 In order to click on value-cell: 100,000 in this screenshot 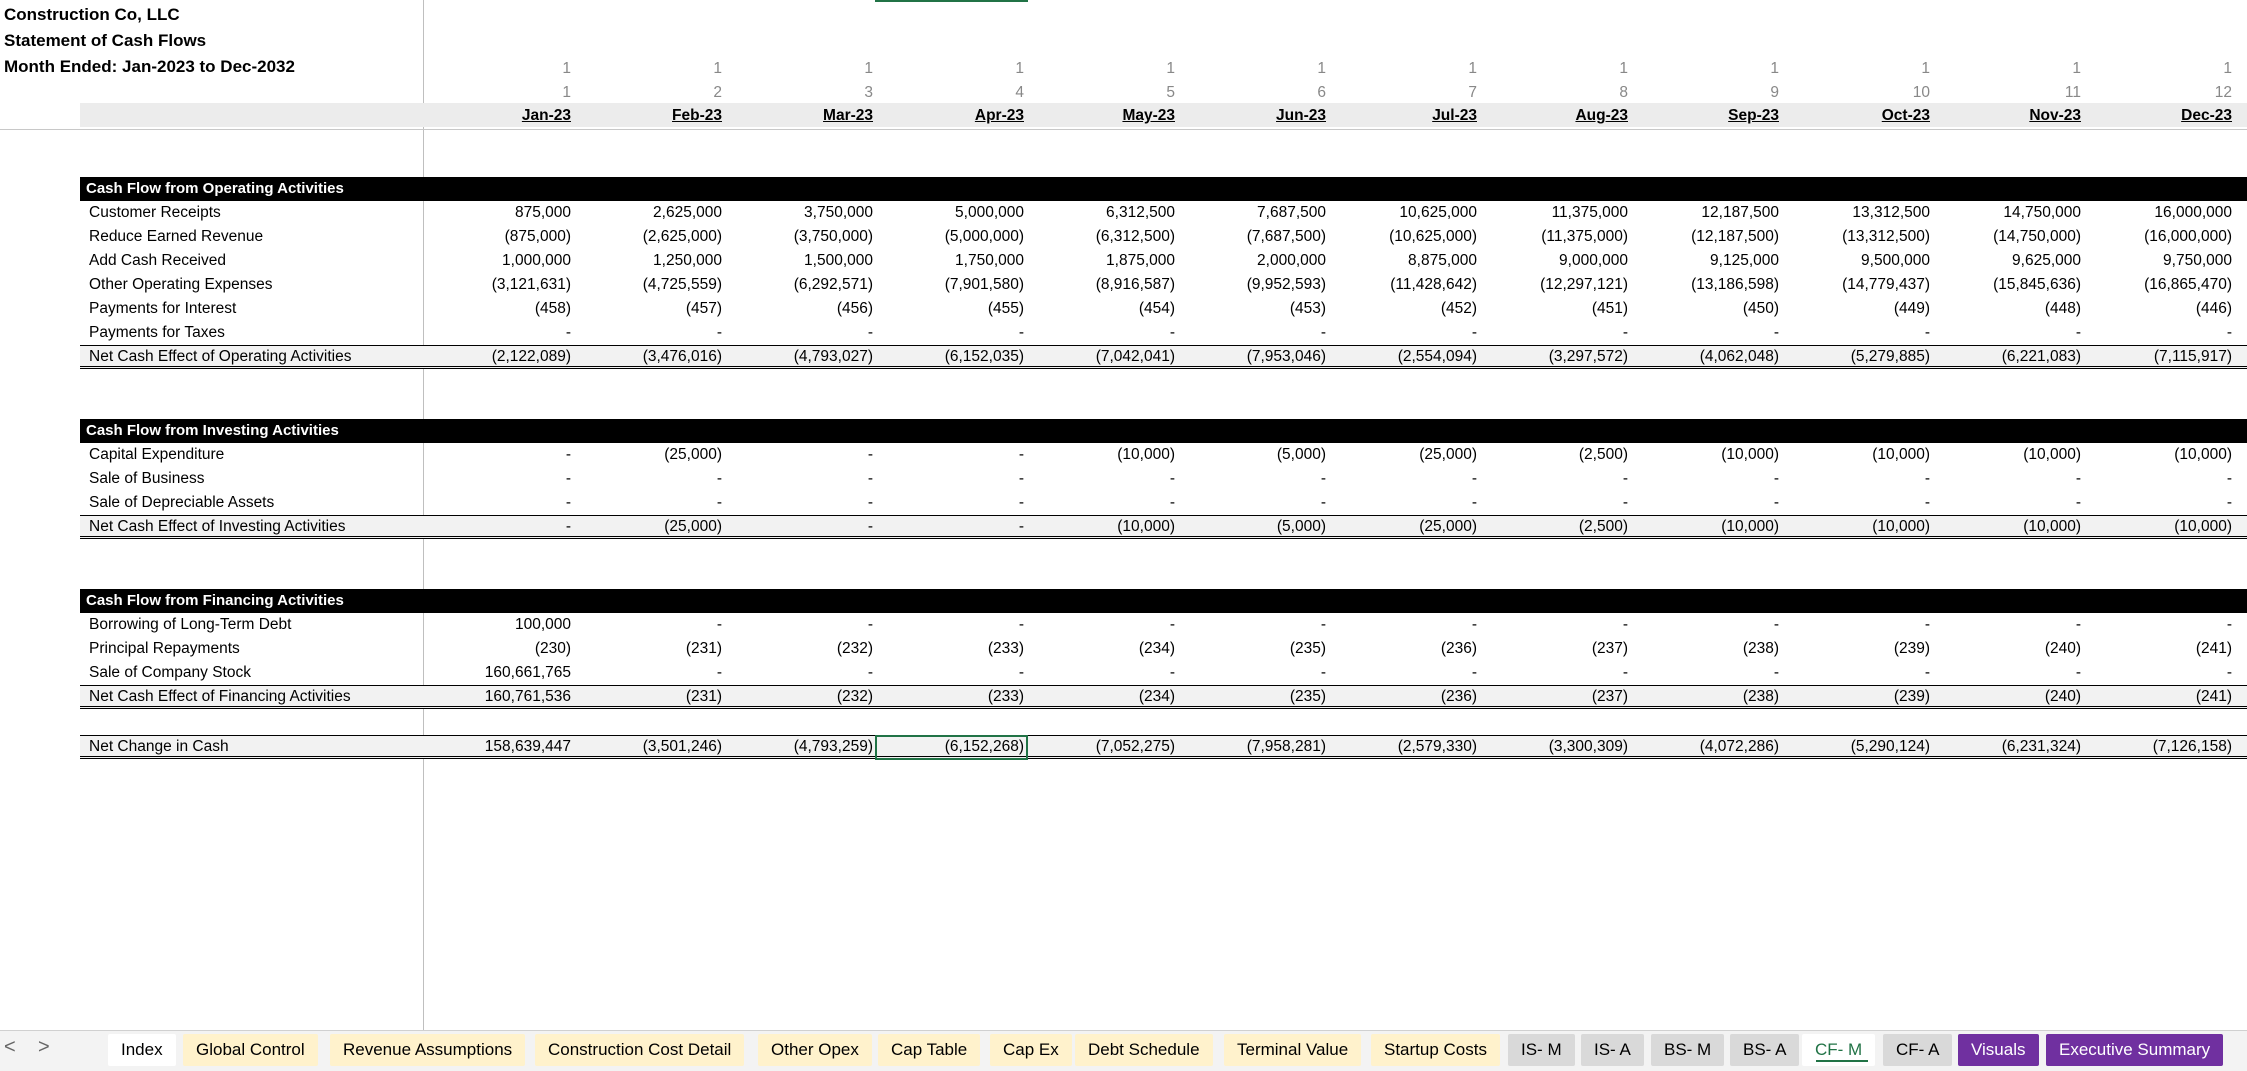, I will do `click(501, 624)`.